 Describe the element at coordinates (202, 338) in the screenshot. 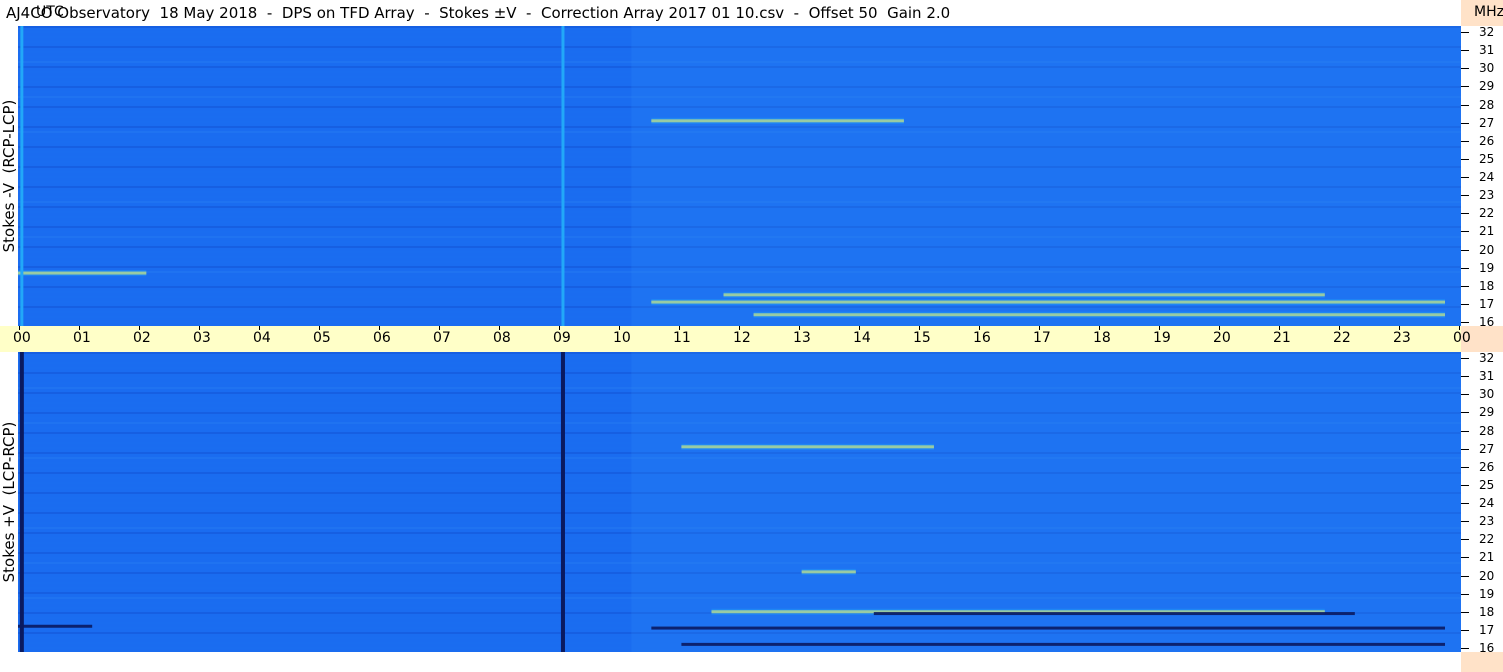

I see `time-tick-label: 03` at that location.